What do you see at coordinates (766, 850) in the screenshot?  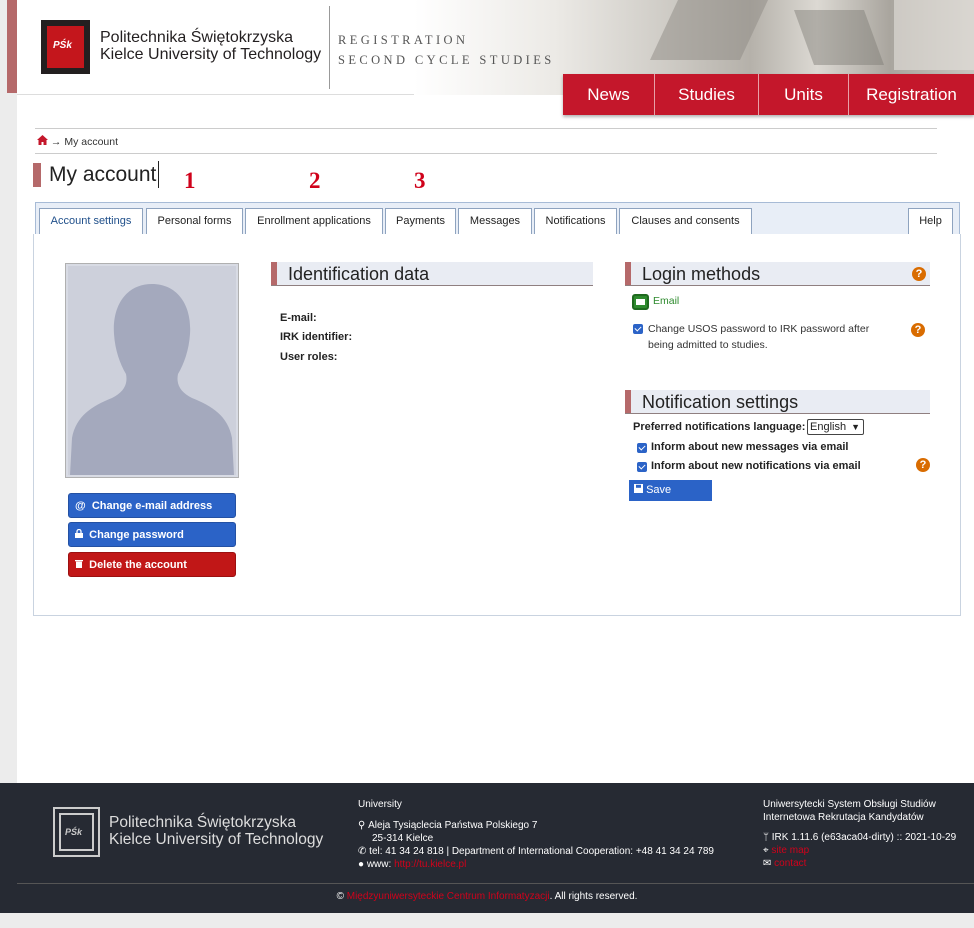 I see `sitemap-icon: ⌖` at bounding box center [766, 850].